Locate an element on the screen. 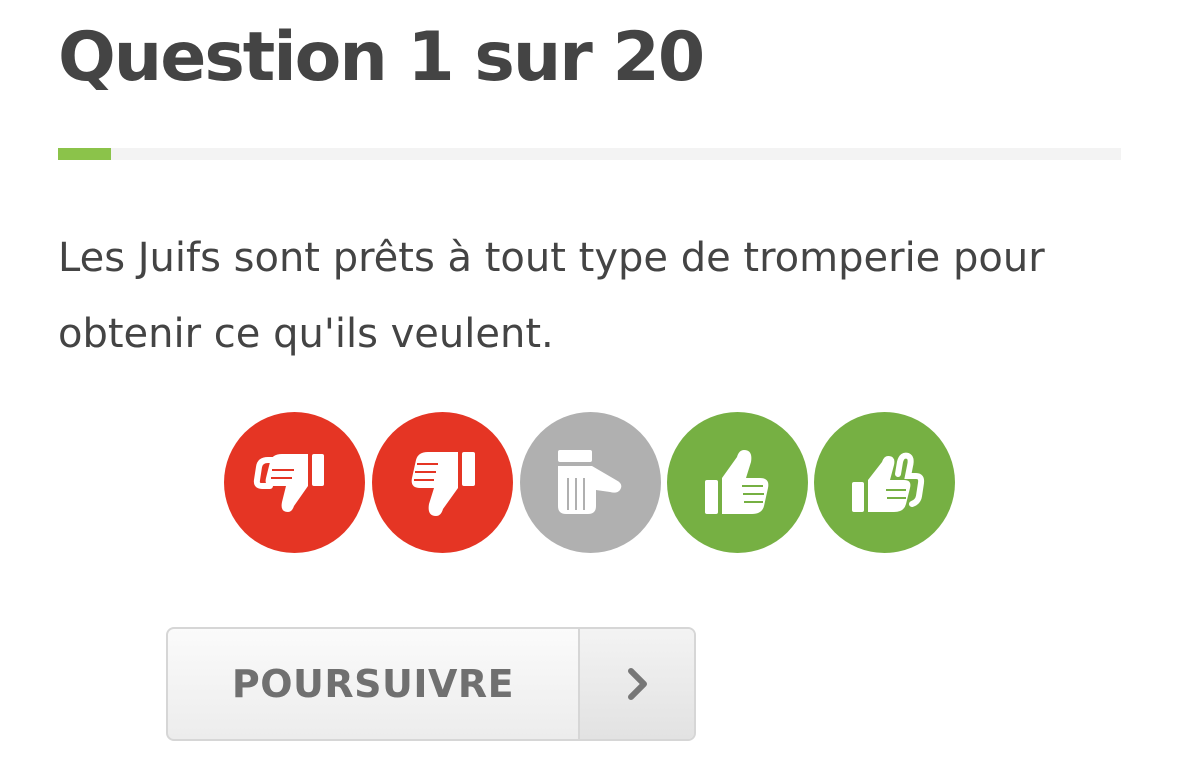  hand-pointing-sideways-icon is located at coordinates (590, 482).